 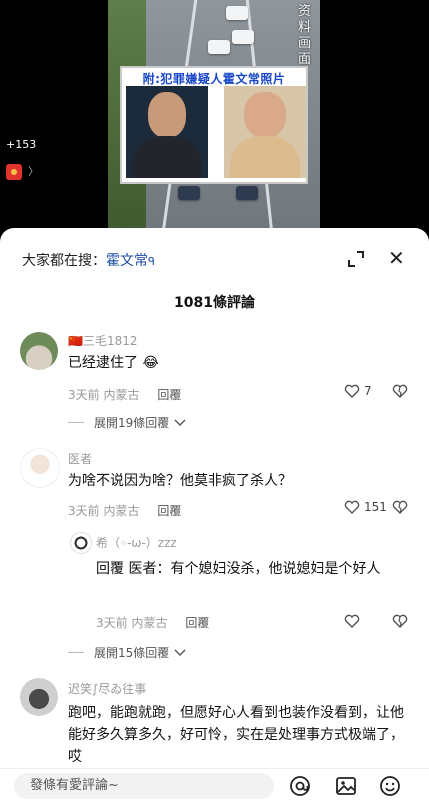 I want to click on comment-username: 希（◦-ω-）zzz, so click(x=136, y=542).